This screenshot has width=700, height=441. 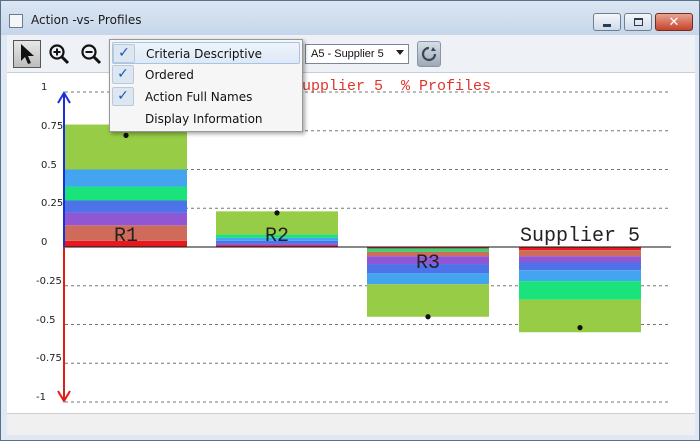 I want to click on menu-item-label: Display Information, so click(x=204, y=119).